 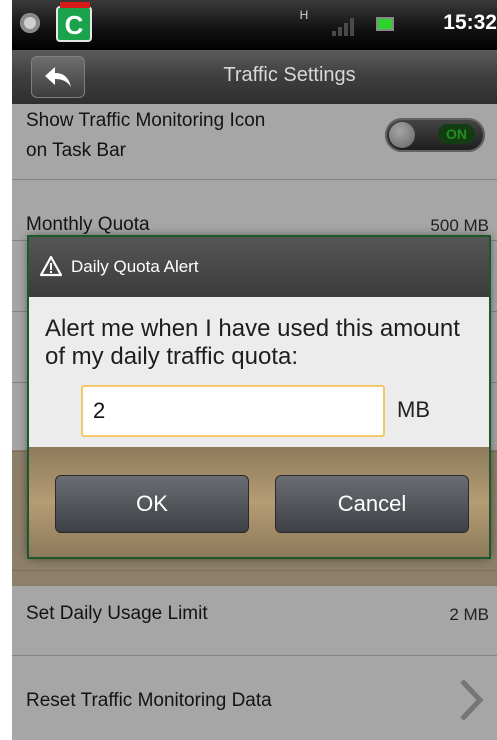 I want to click on page-title: Traffic Settings, so click(x=289, y=75).